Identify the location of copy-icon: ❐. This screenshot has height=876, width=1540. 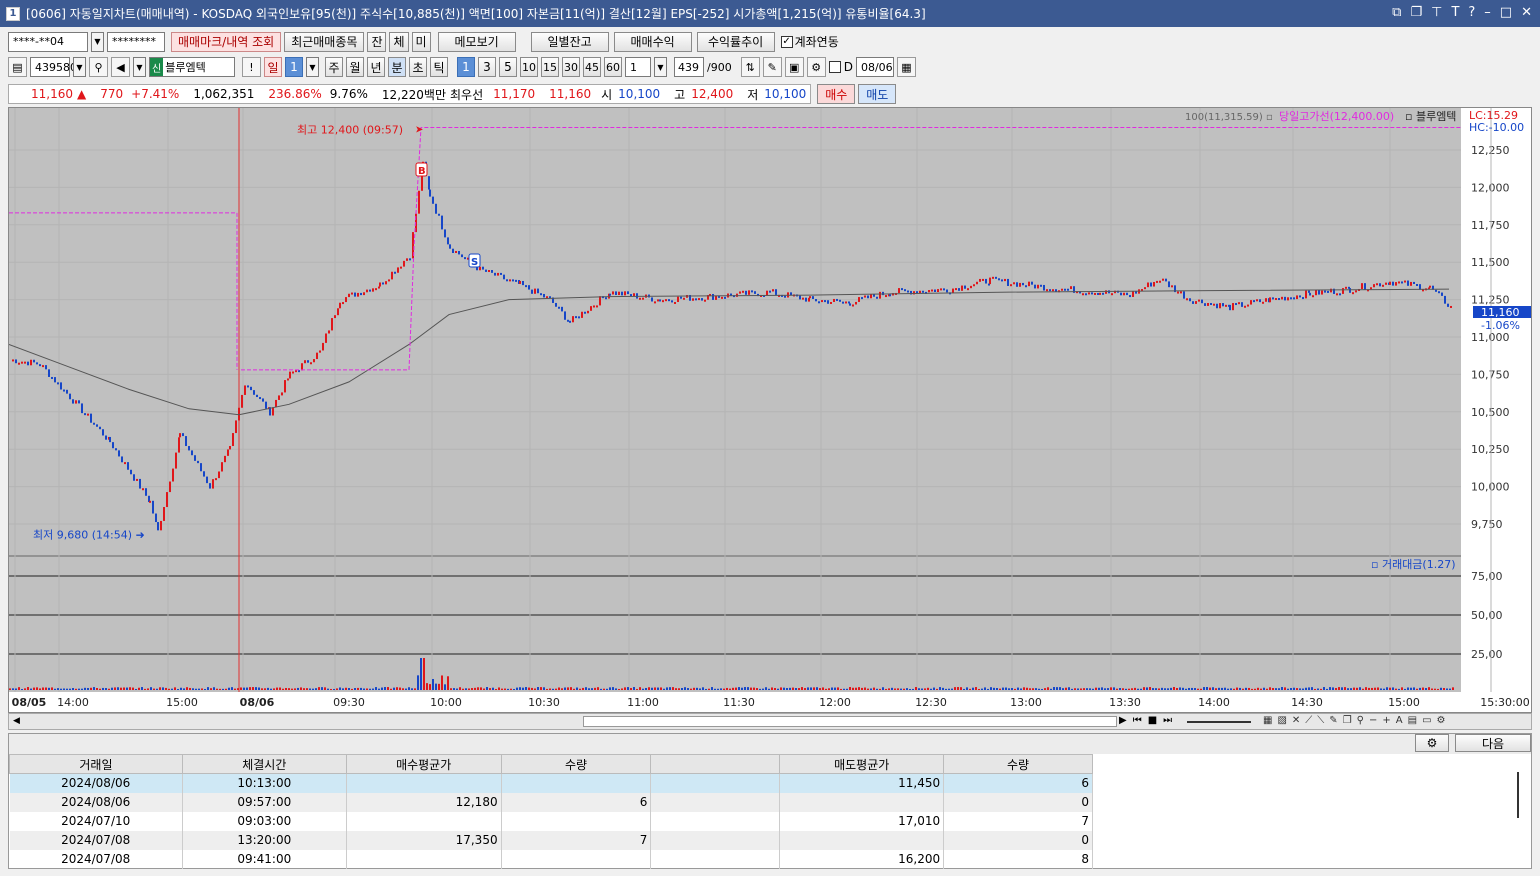
(1347, 720).